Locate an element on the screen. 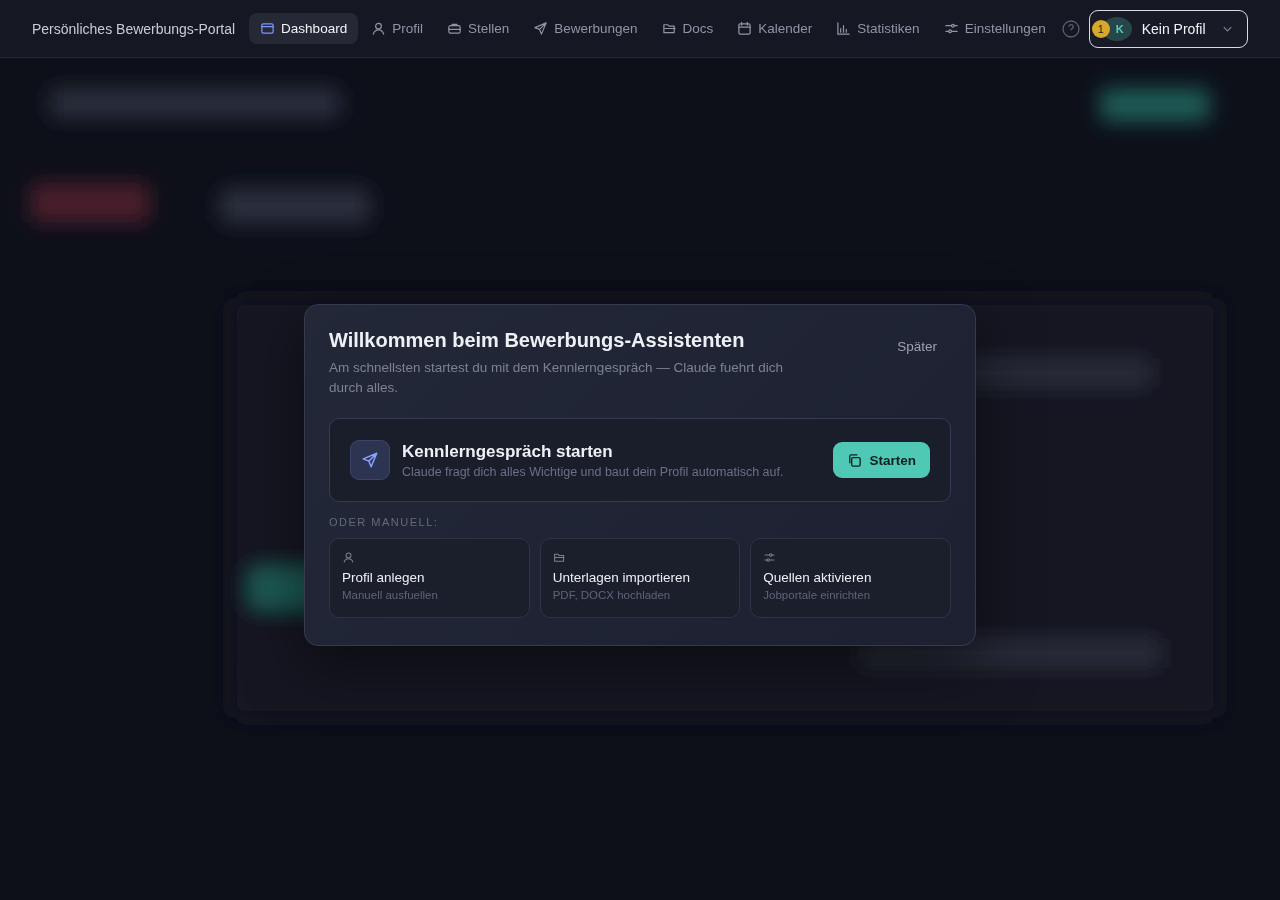 The width and height of the screenshot is (1280, 900). option-card: Quellen aktivieren Jobportale einrichten is located at coordinates (850, 578).